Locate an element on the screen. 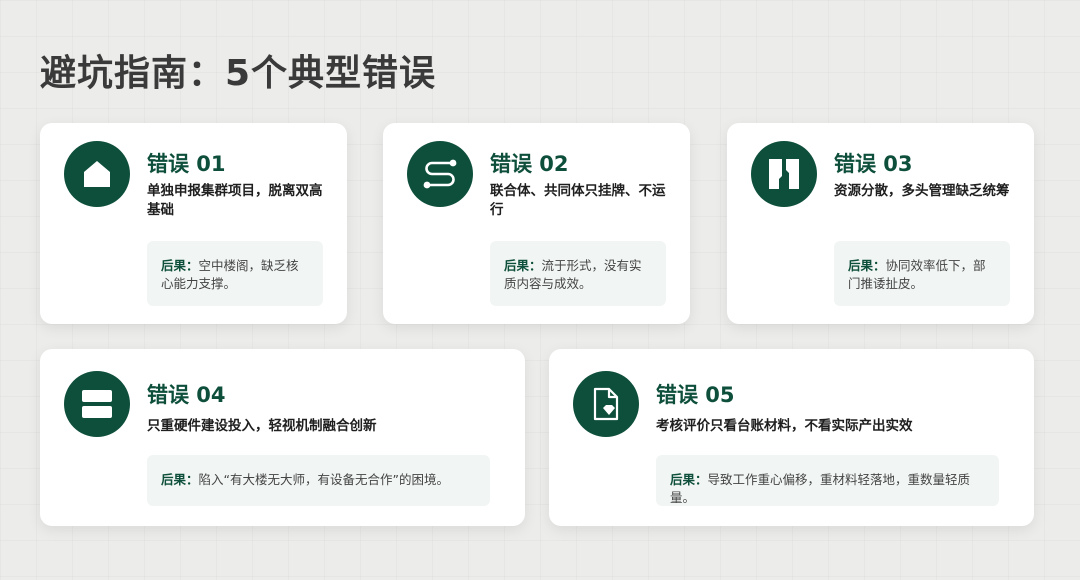 This screenshot has width=1080, height=580. card-description: 只重硬件建设投入，轻视机制融合创新 is located at coordinates (262, 426).